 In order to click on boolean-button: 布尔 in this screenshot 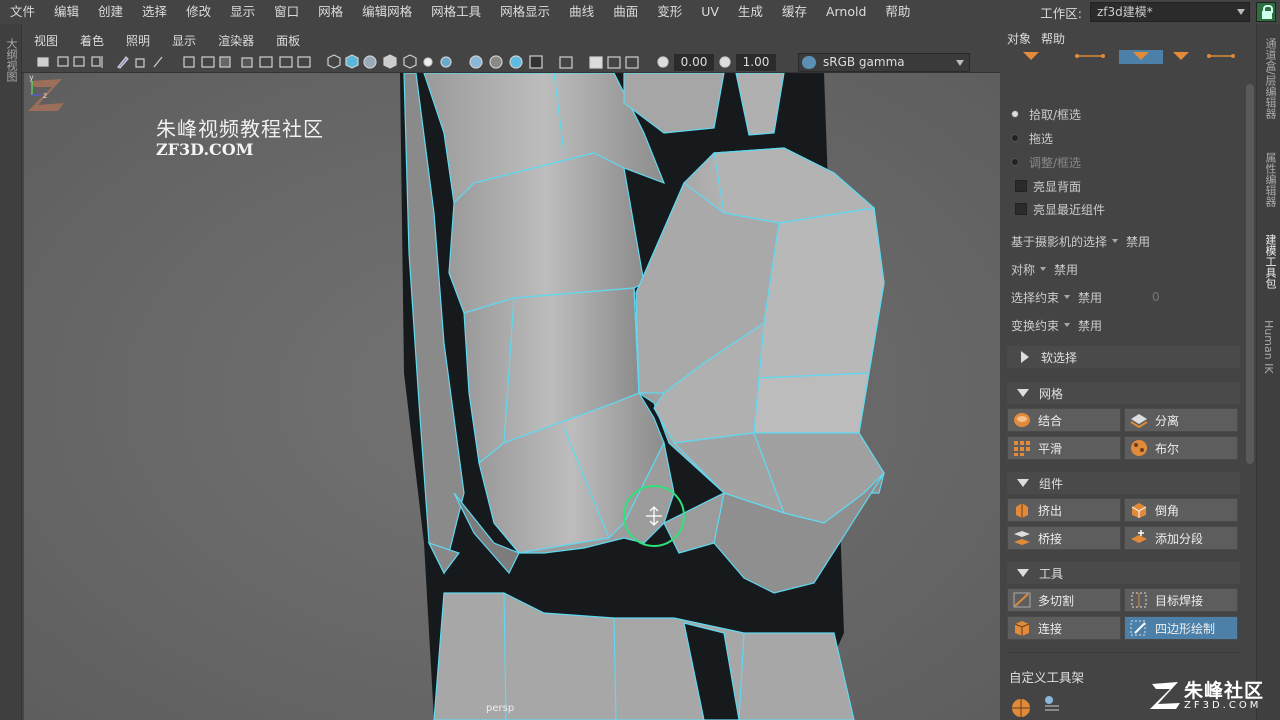, I will do `click(1181, 448)`.